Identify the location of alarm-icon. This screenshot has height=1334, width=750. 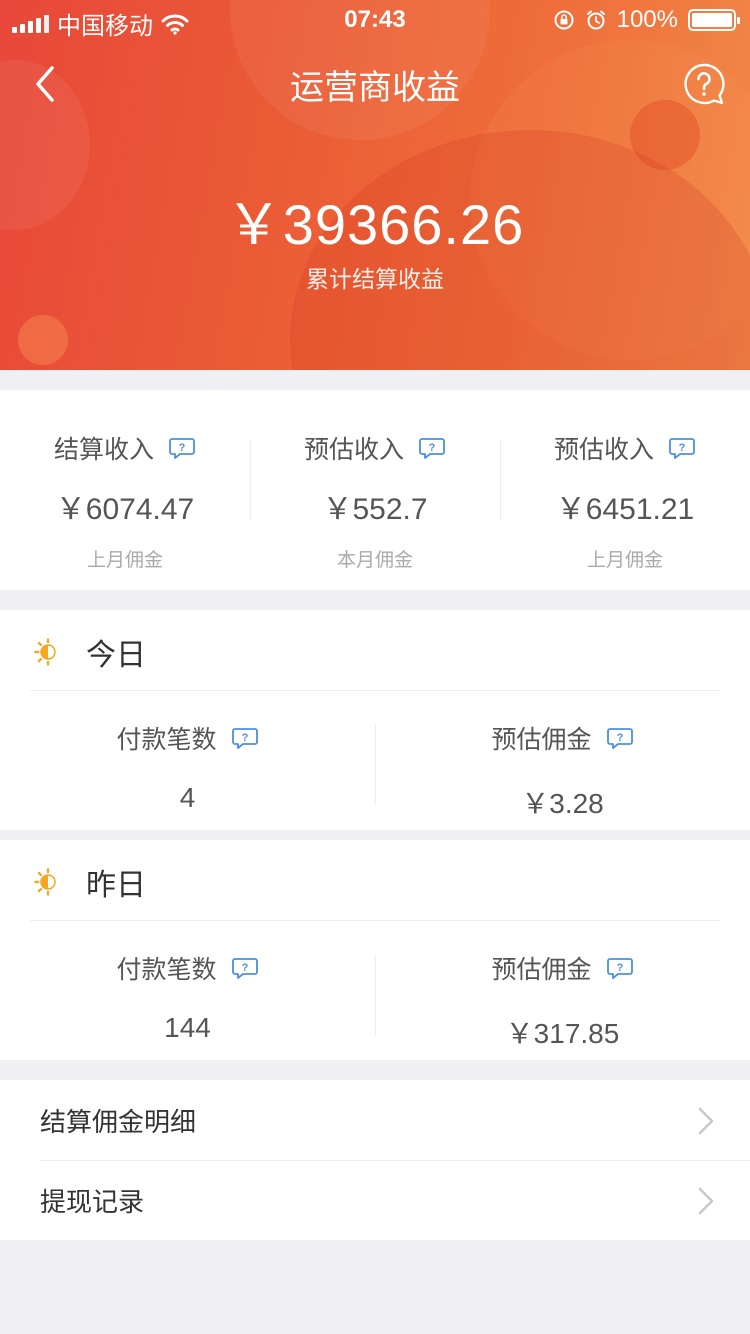
(595, 20).